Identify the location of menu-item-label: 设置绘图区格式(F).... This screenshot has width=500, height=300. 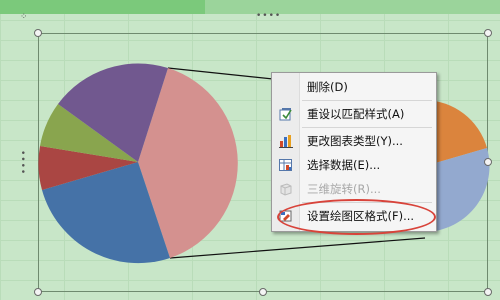
(361, 216).